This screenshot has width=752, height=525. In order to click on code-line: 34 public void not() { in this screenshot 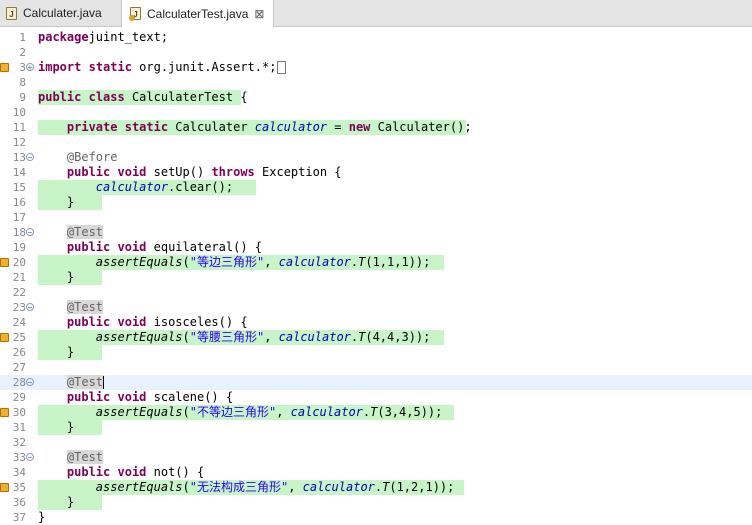, I will do `click(376, 472)`.